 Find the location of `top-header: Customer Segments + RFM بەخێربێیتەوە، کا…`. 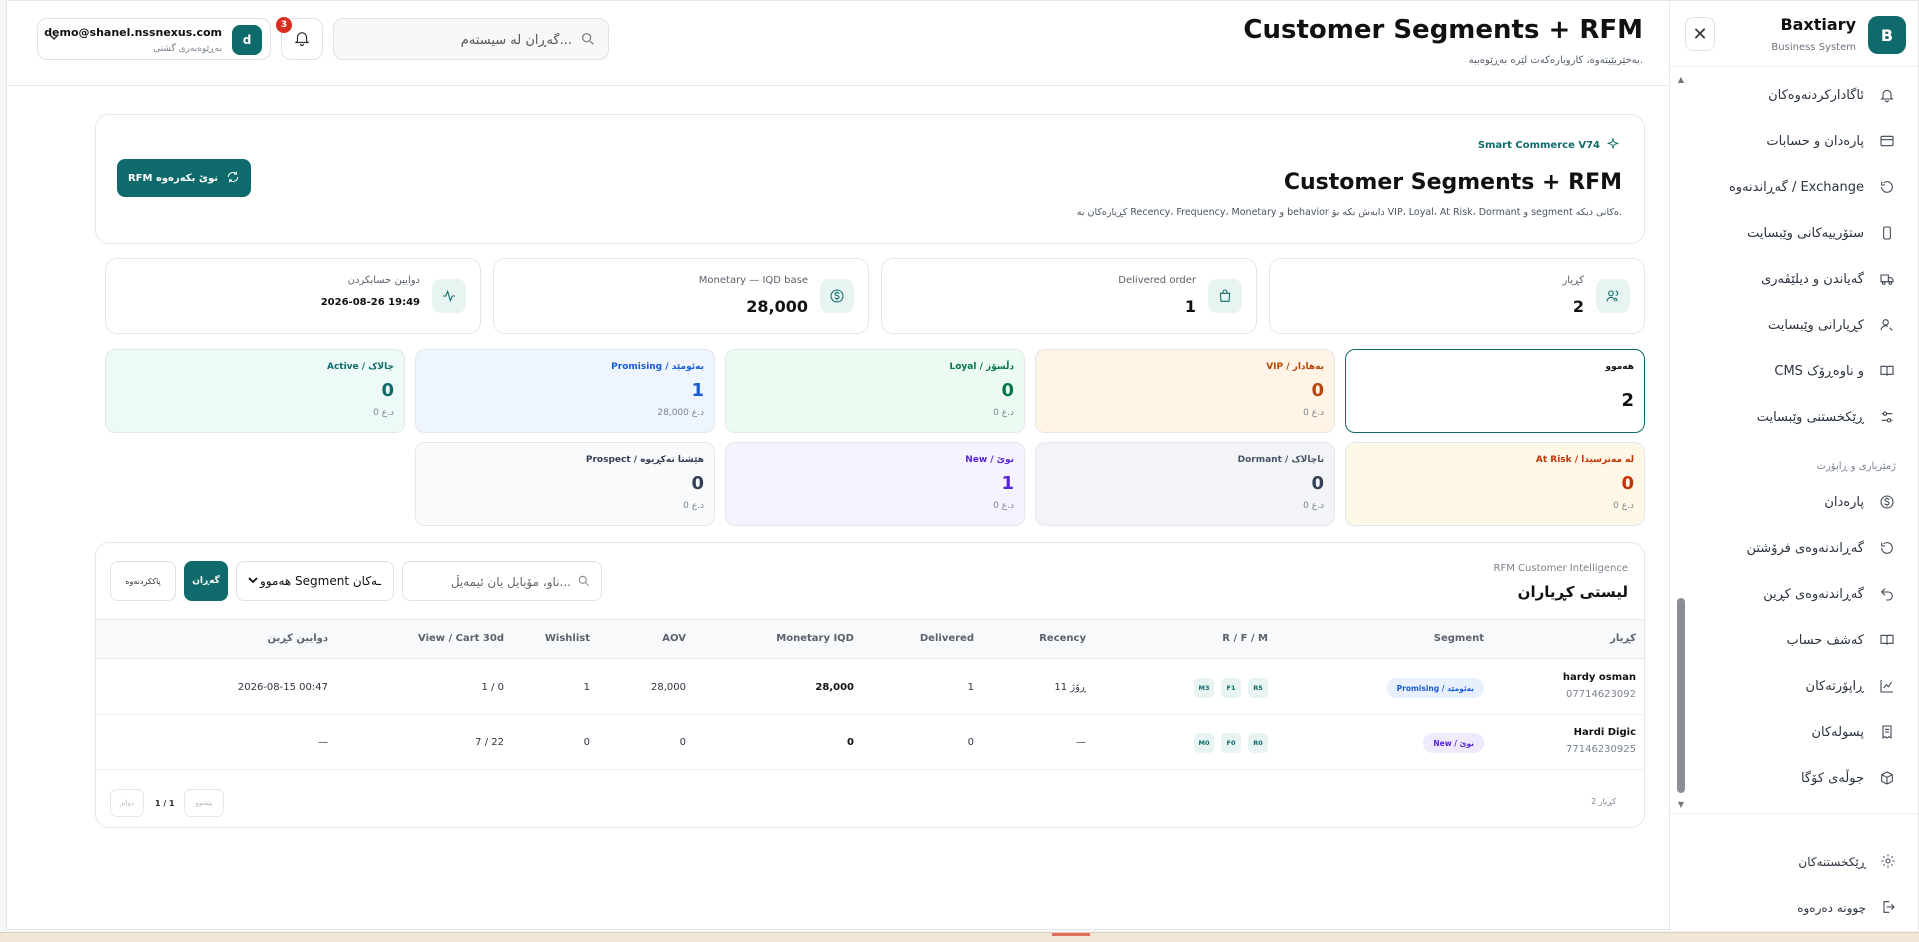

top-header: Customer Segments + RFM بەخێربێیتەوە، کا… is located at coordinates (839, 43).